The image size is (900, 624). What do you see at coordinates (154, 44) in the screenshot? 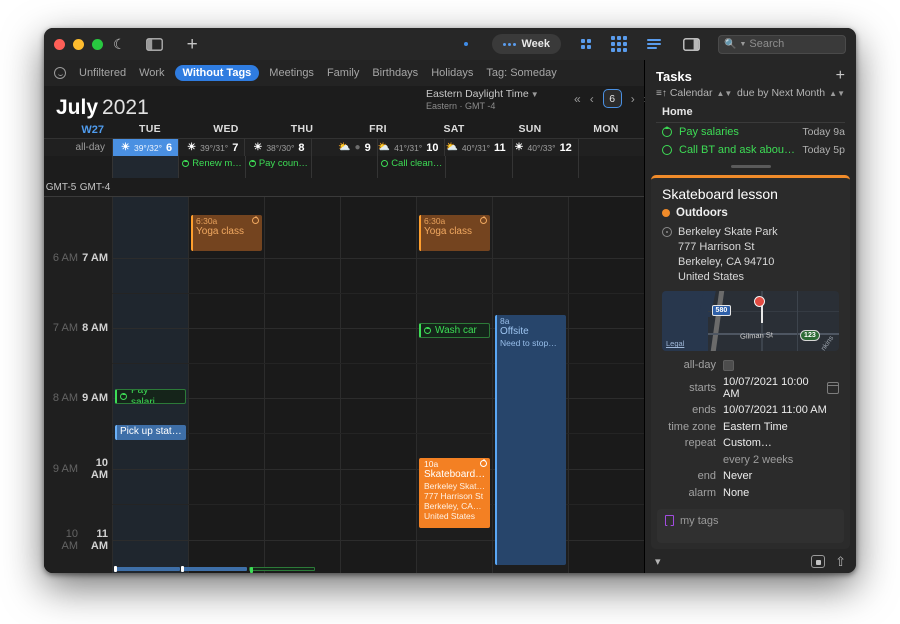
I see `sidebar-toggle-icon` at bounding box center [154, 44].